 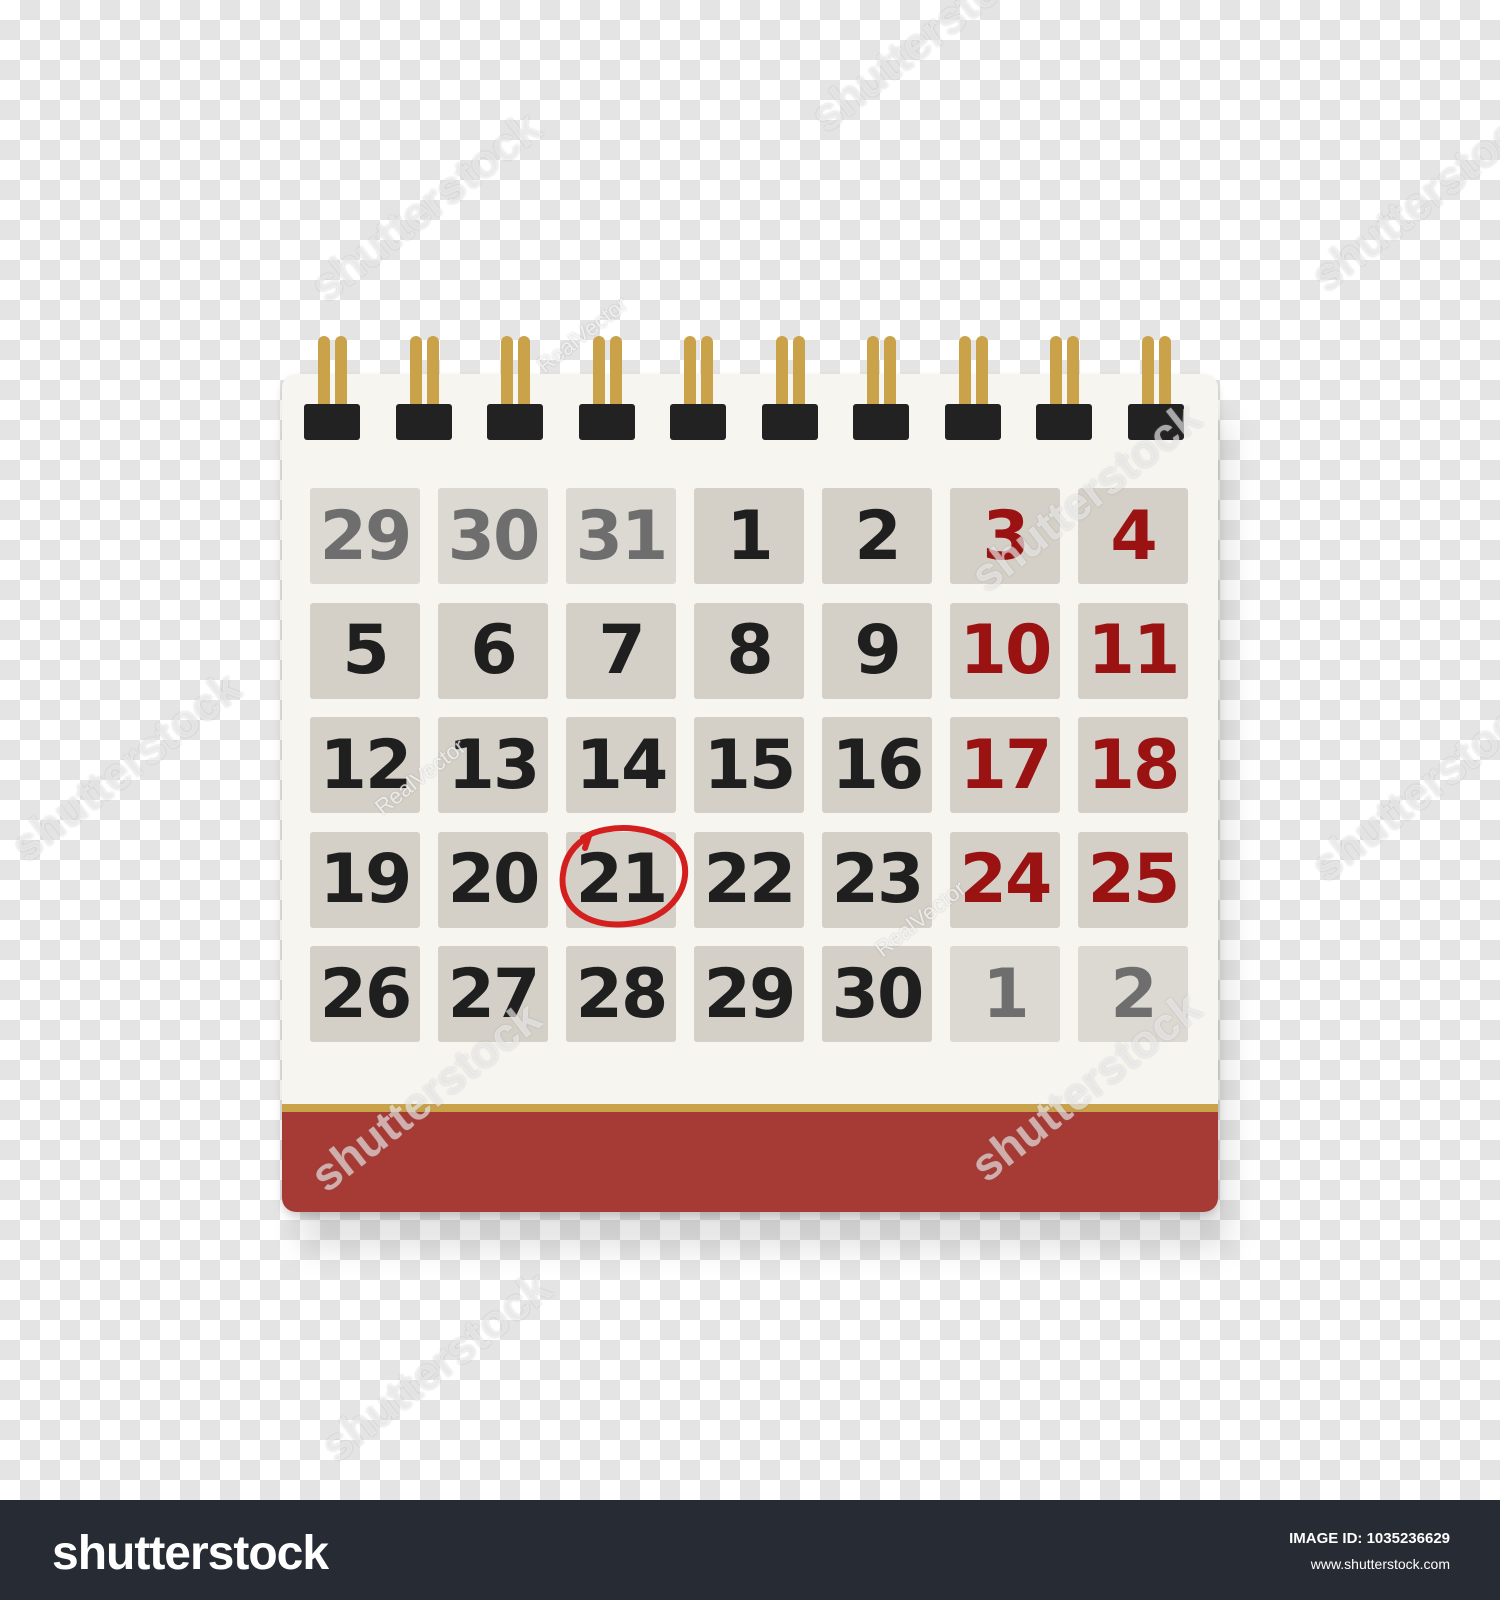 What do you see at coordinates (621, 994) in the screenshot?
I see `calendar-day-cell: 28` at bounding box center [621, 994].